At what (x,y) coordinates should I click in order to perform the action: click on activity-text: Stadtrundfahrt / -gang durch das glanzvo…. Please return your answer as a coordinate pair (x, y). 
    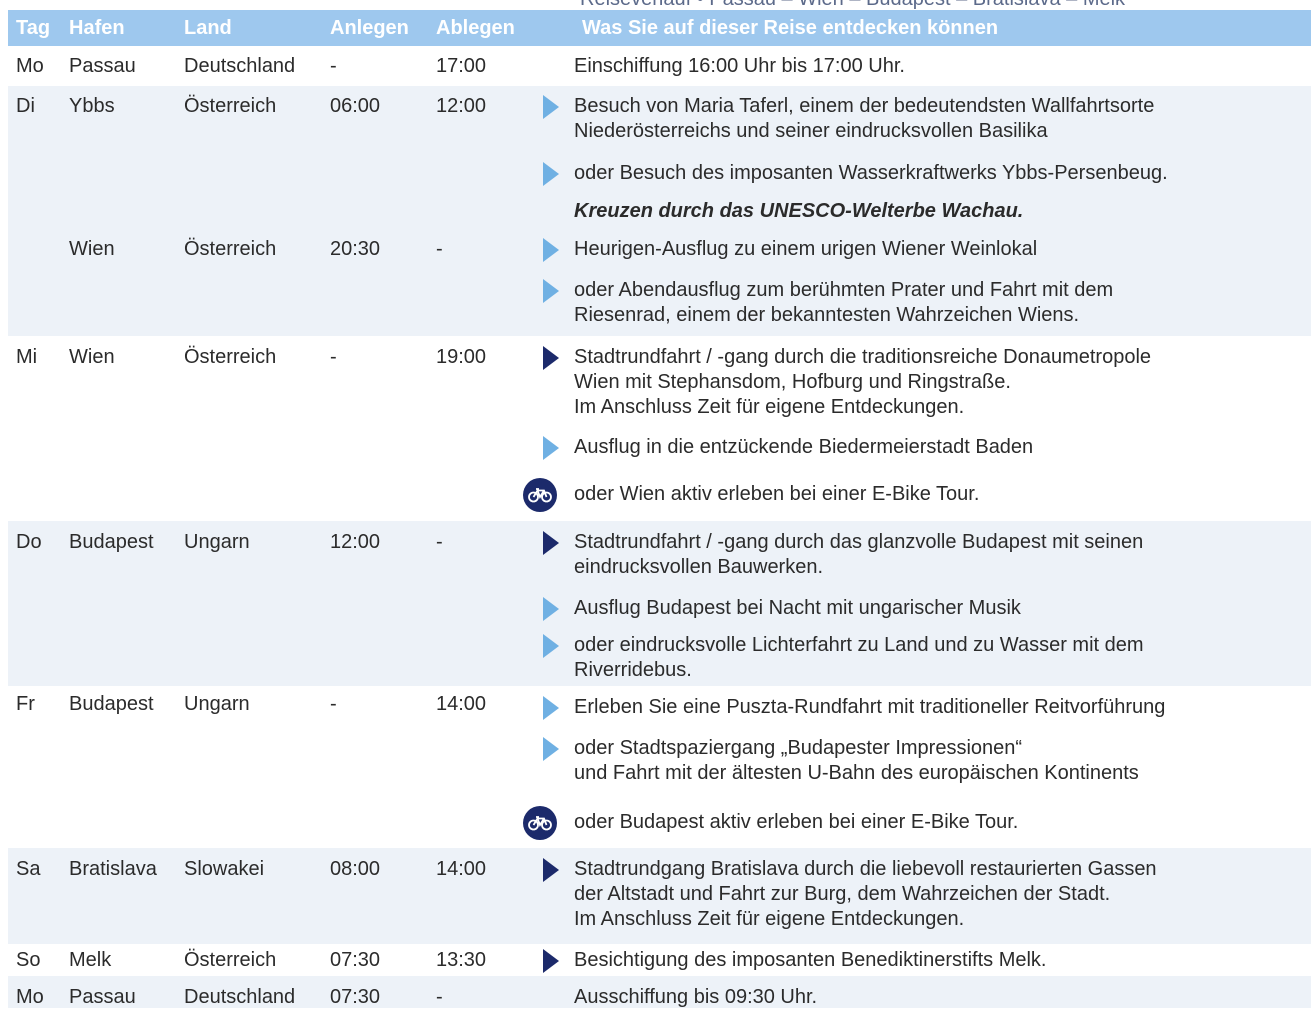
    Looking at the image, I should click on (859, 554).